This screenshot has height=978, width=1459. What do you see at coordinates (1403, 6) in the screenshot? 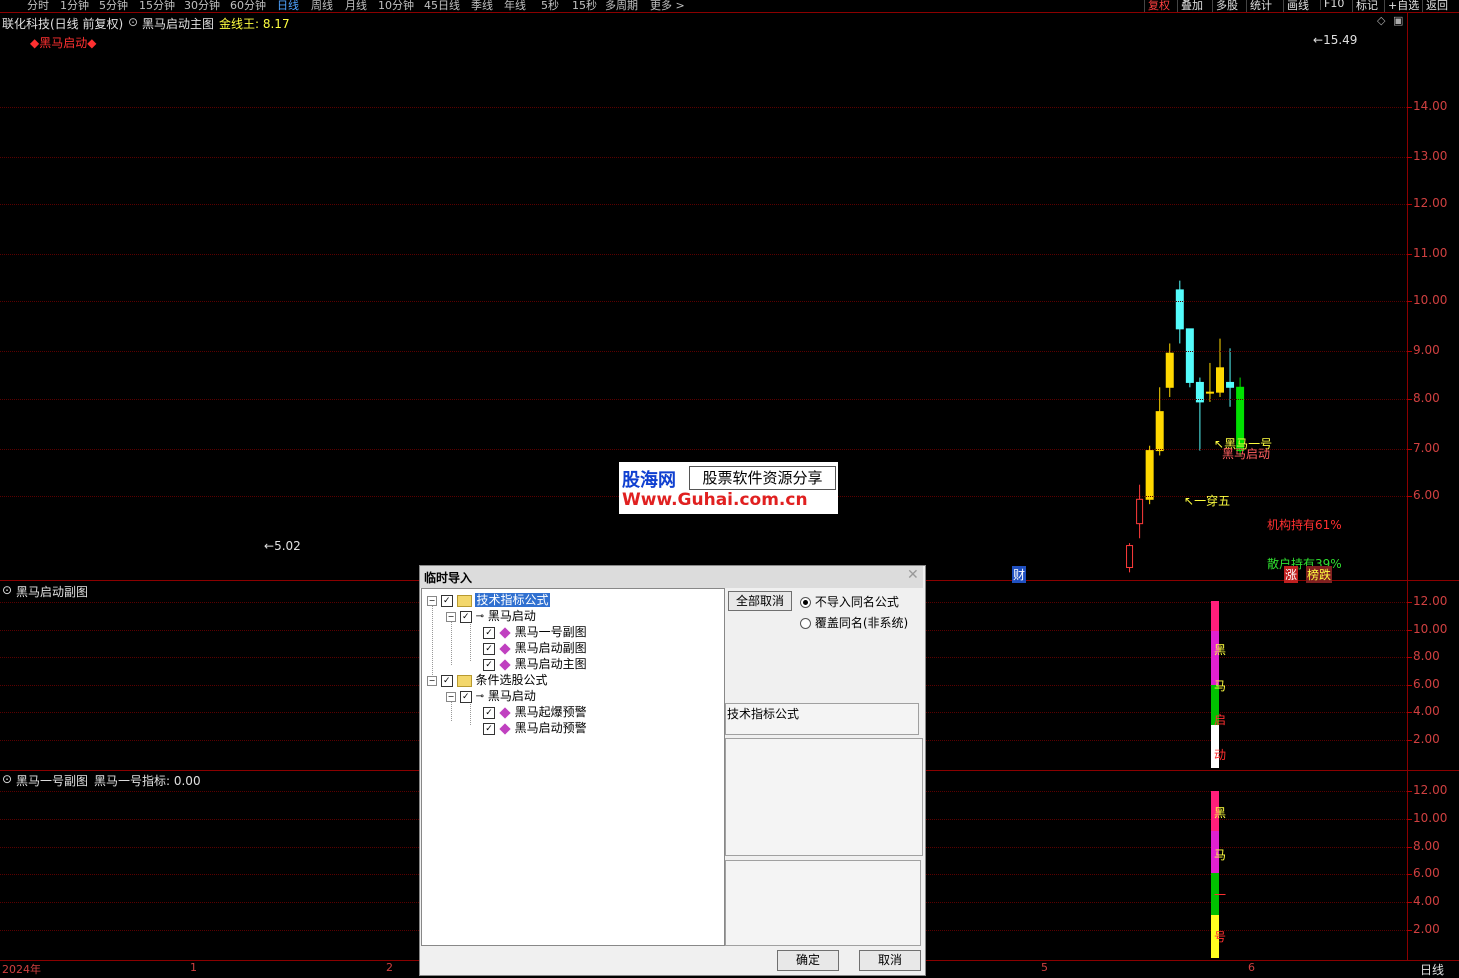
I see `toolbar-button-7: +自选` at bounding box center [1403, 6].